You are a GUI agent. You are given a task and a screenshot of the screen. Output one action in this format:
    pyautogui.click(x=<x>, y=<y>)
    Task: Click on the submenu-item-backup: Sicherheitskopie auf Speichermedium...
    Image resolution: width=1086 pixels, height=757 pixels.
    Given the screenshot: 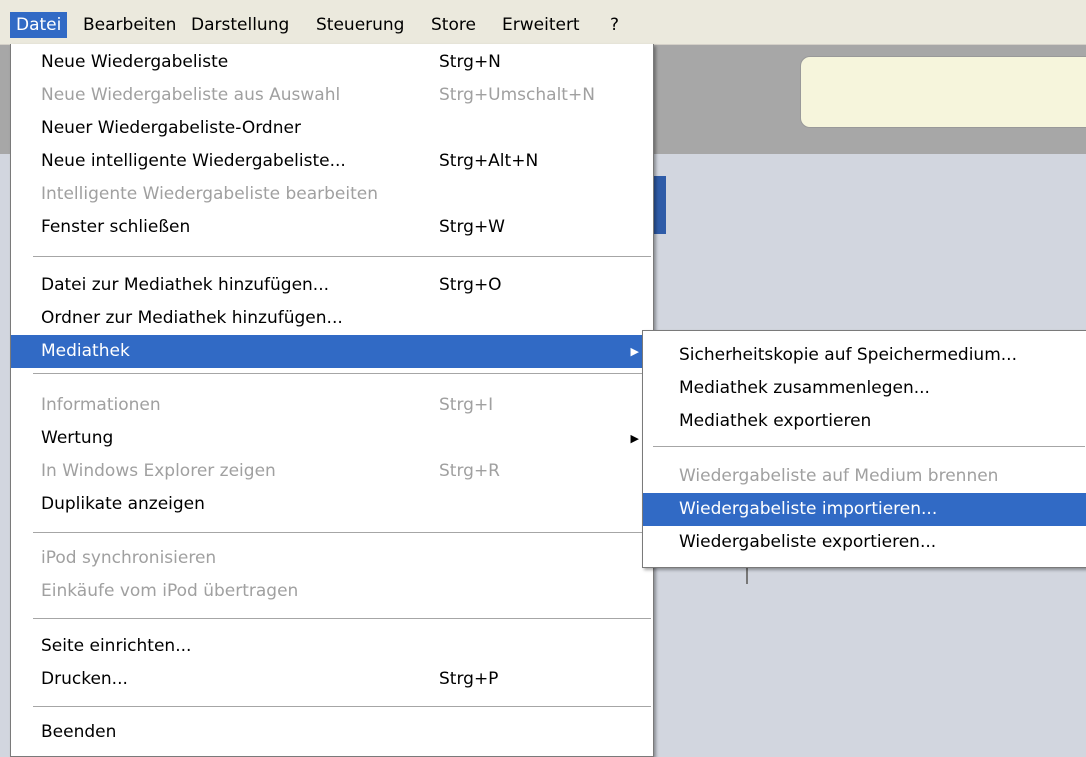 What is the action you would take?
    pyautogui.click(x=864, y=355)
    